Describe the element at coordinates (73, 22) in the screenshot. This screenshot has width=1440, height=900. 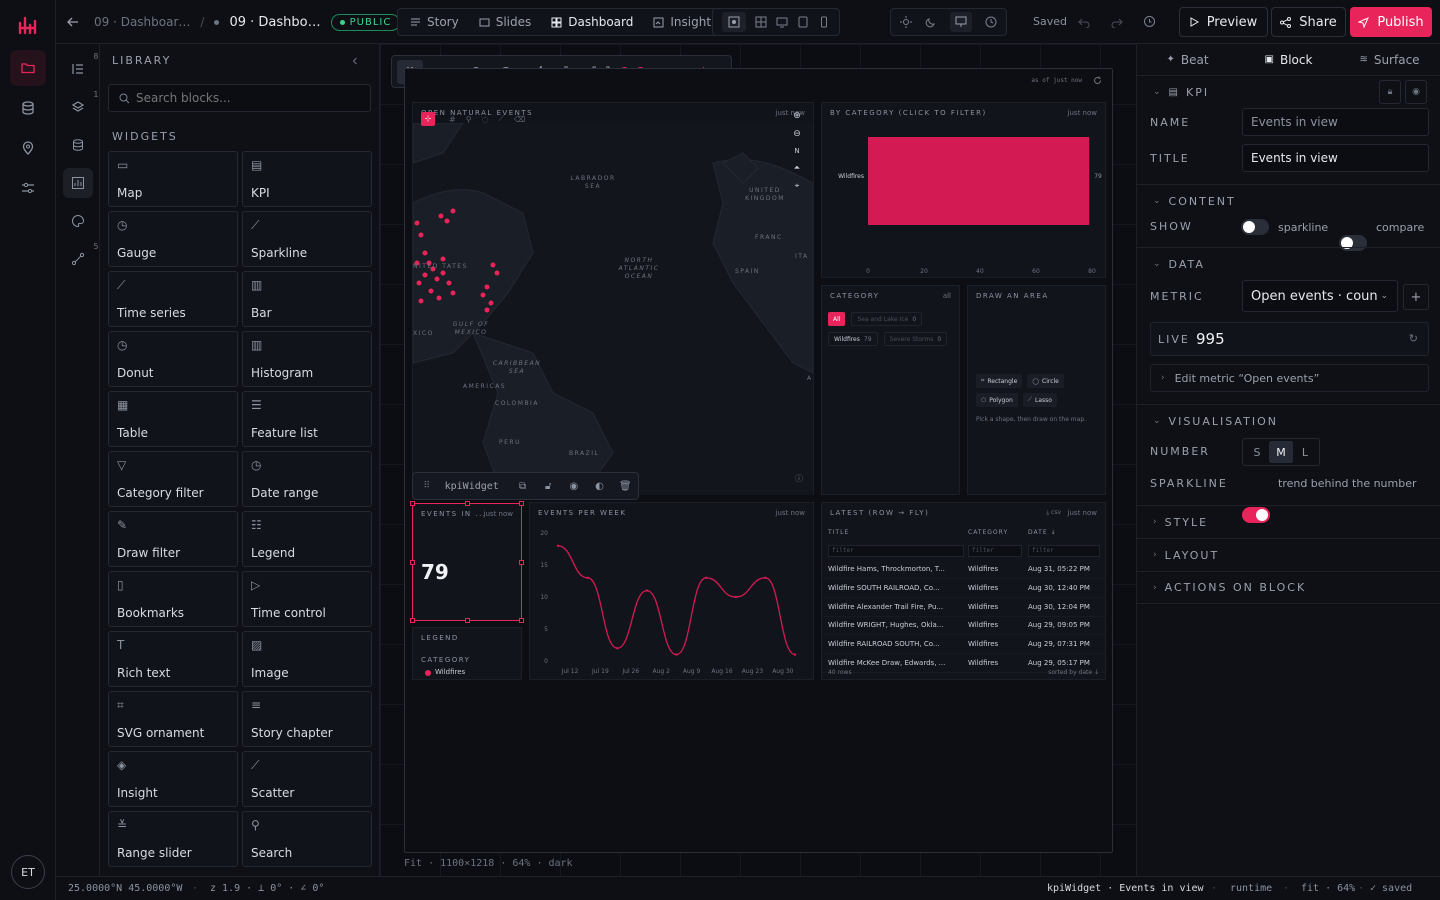
I see `back-arrow-icon` at that location.